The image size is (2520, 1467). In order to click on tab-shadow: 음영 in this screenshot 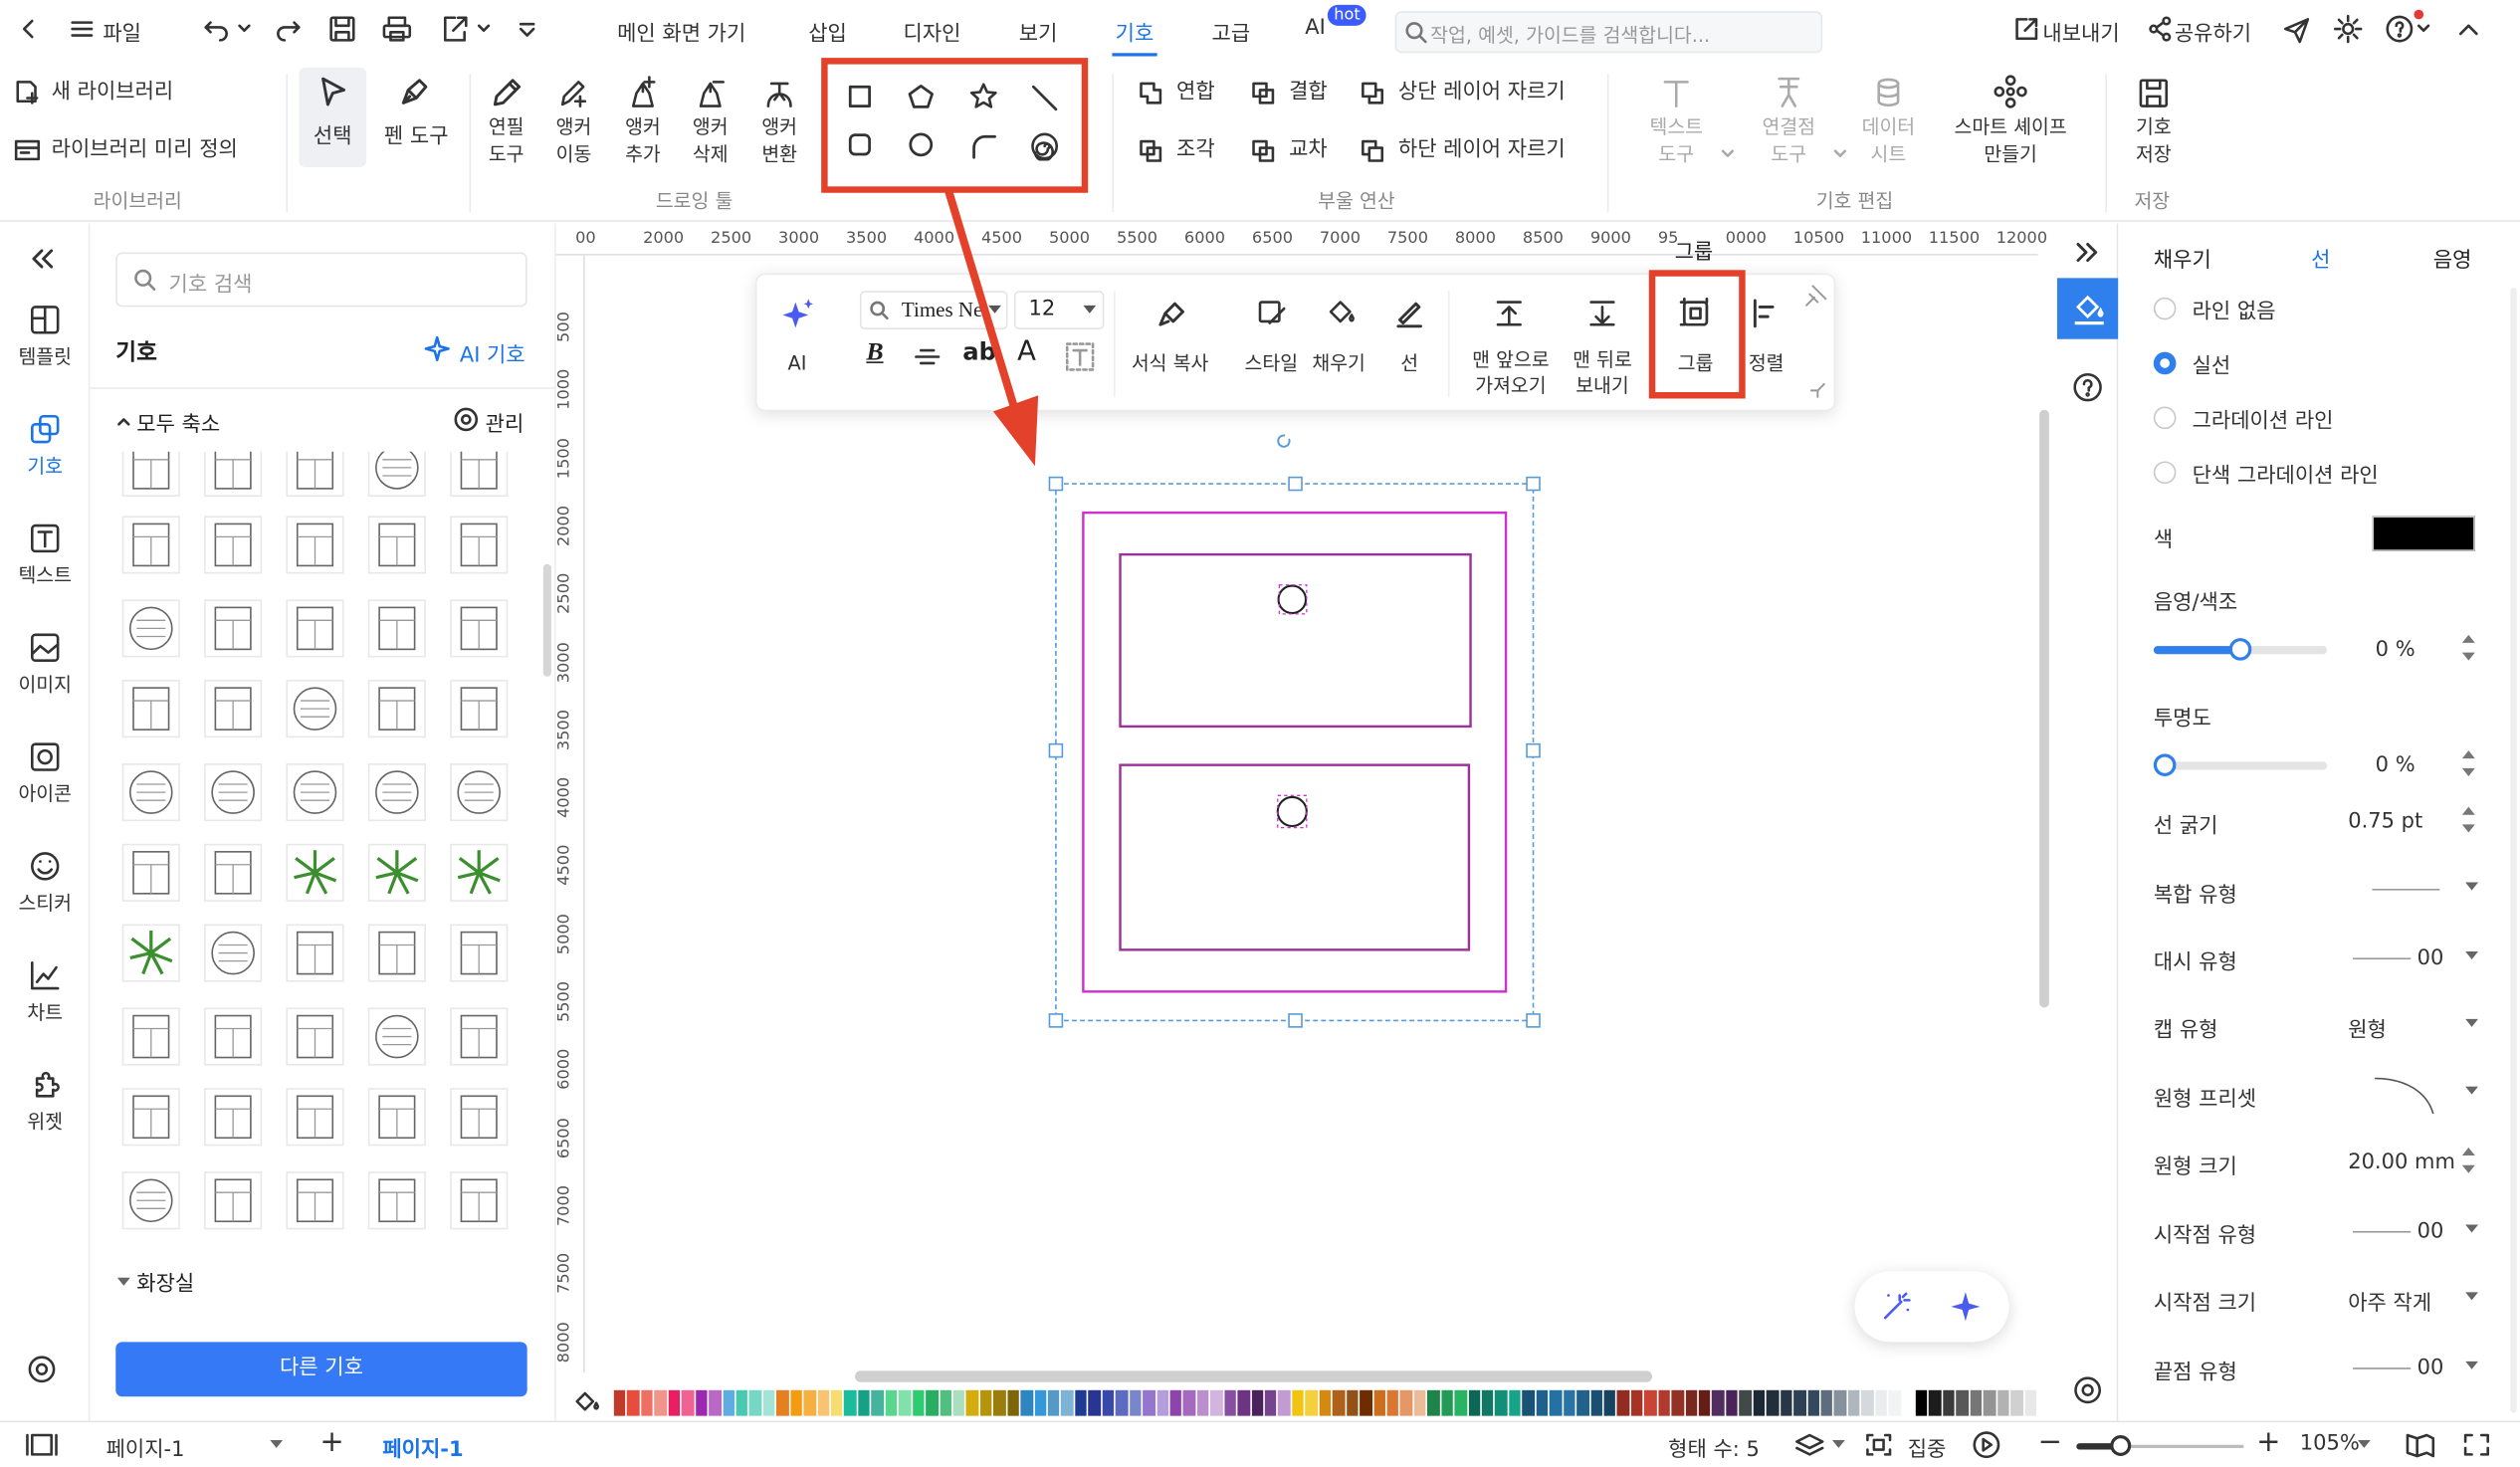, I will do `click(2452, 258)`.